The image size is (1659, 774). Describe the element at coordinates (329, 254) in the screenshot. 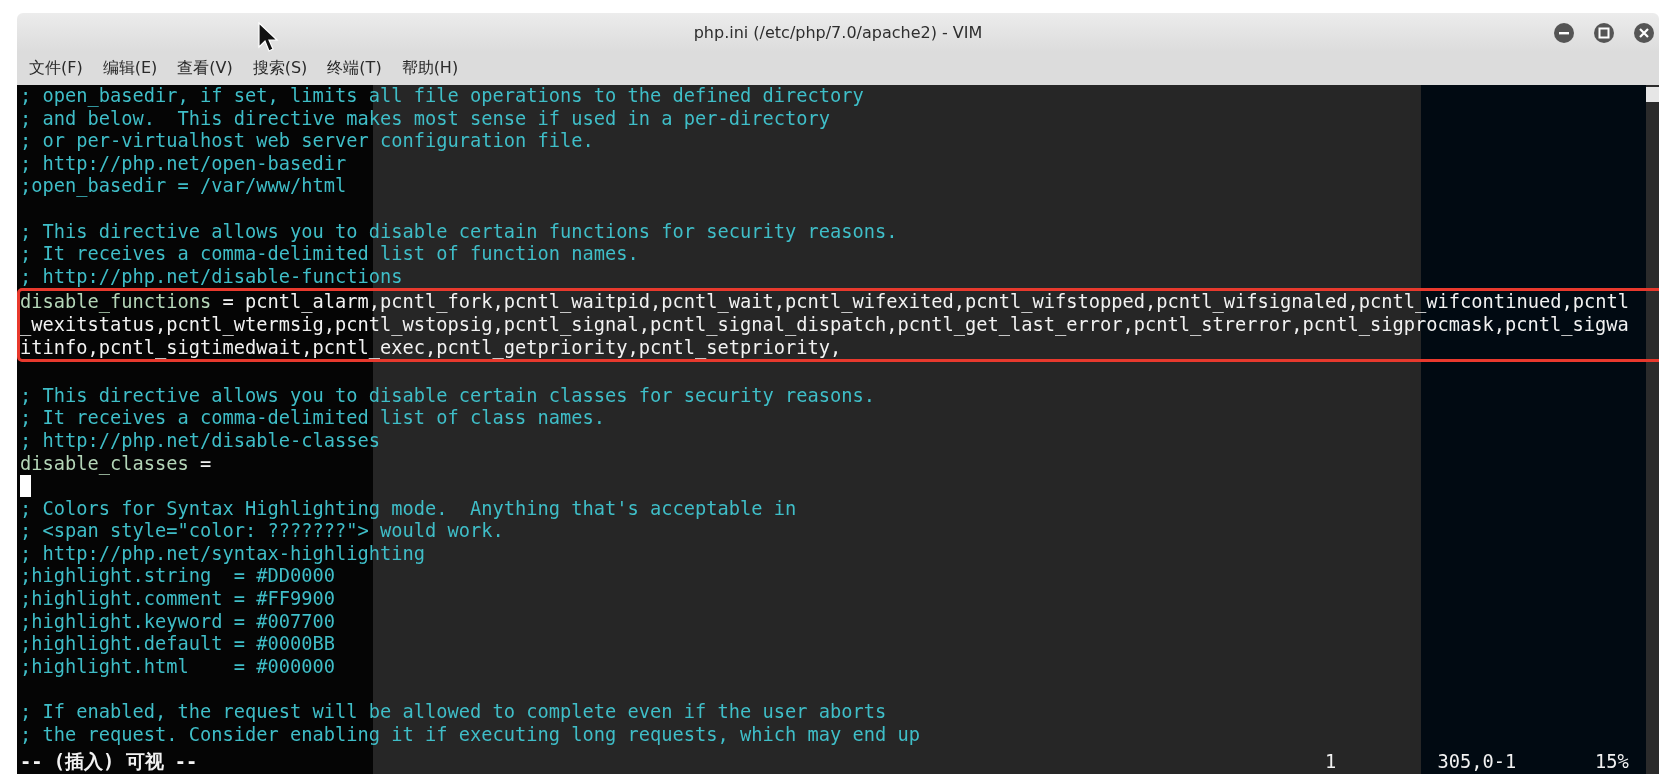

I see `code-comment: ; It receives a comma-delimited list of function names.` at that location.